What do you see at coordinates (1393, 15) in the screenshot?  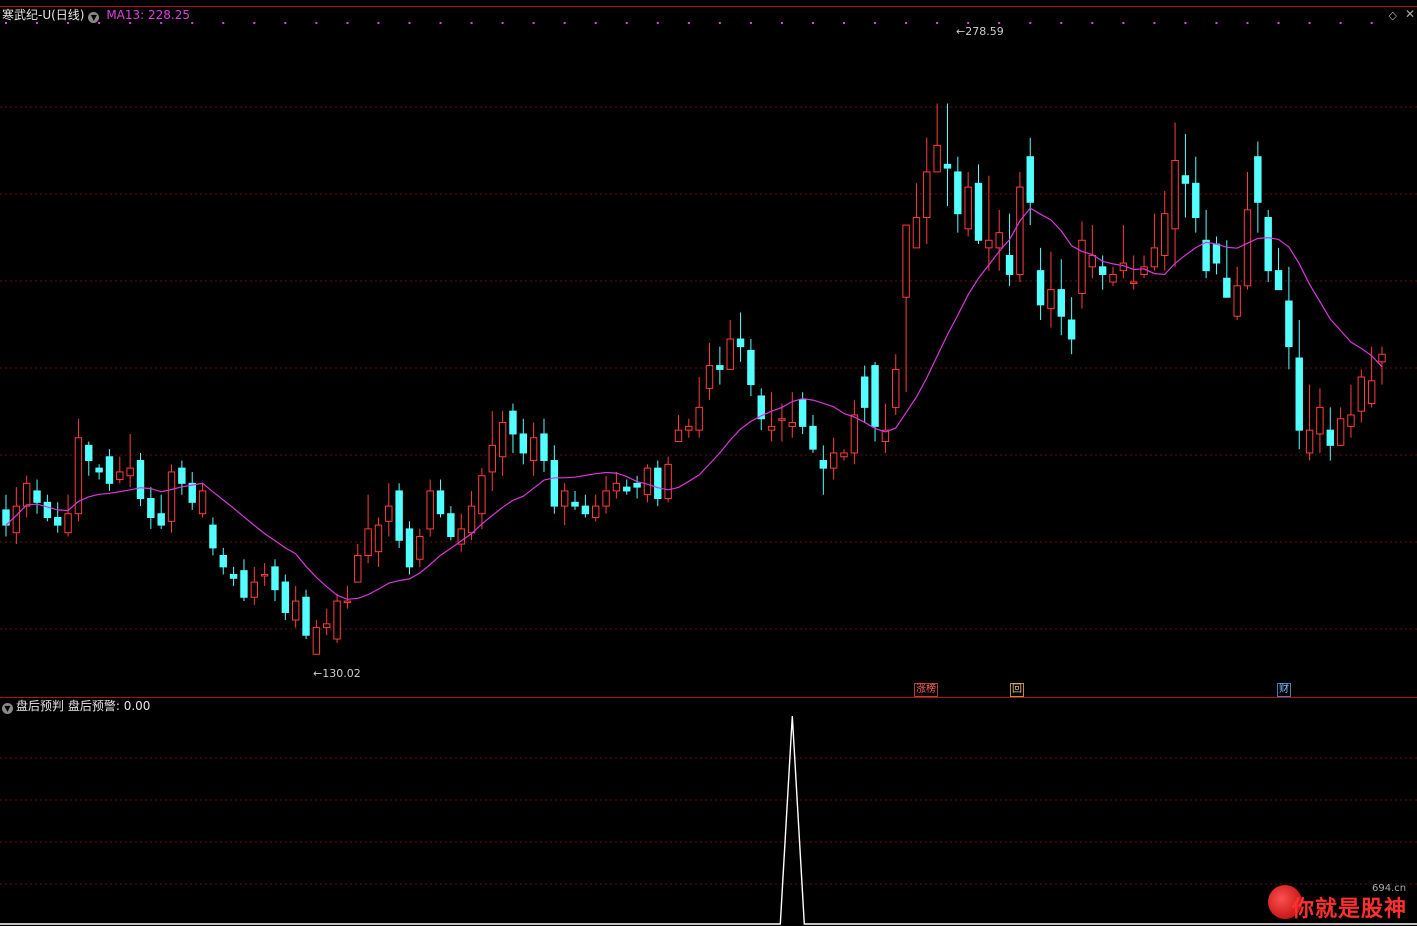 I see `diamond-icon: ◇` at bounding box center [1393, 15].